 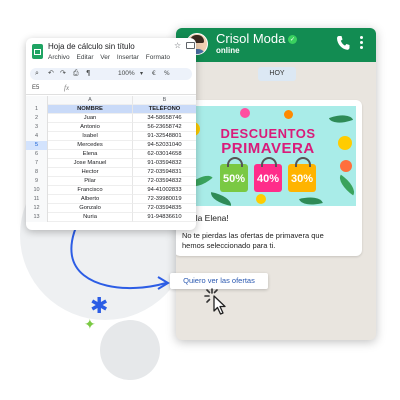 What do you see at coordinates (268, 148) in the screenshot?
I see `banner-subtitle: PRIMAVERA` at bounding box center [268, 148].